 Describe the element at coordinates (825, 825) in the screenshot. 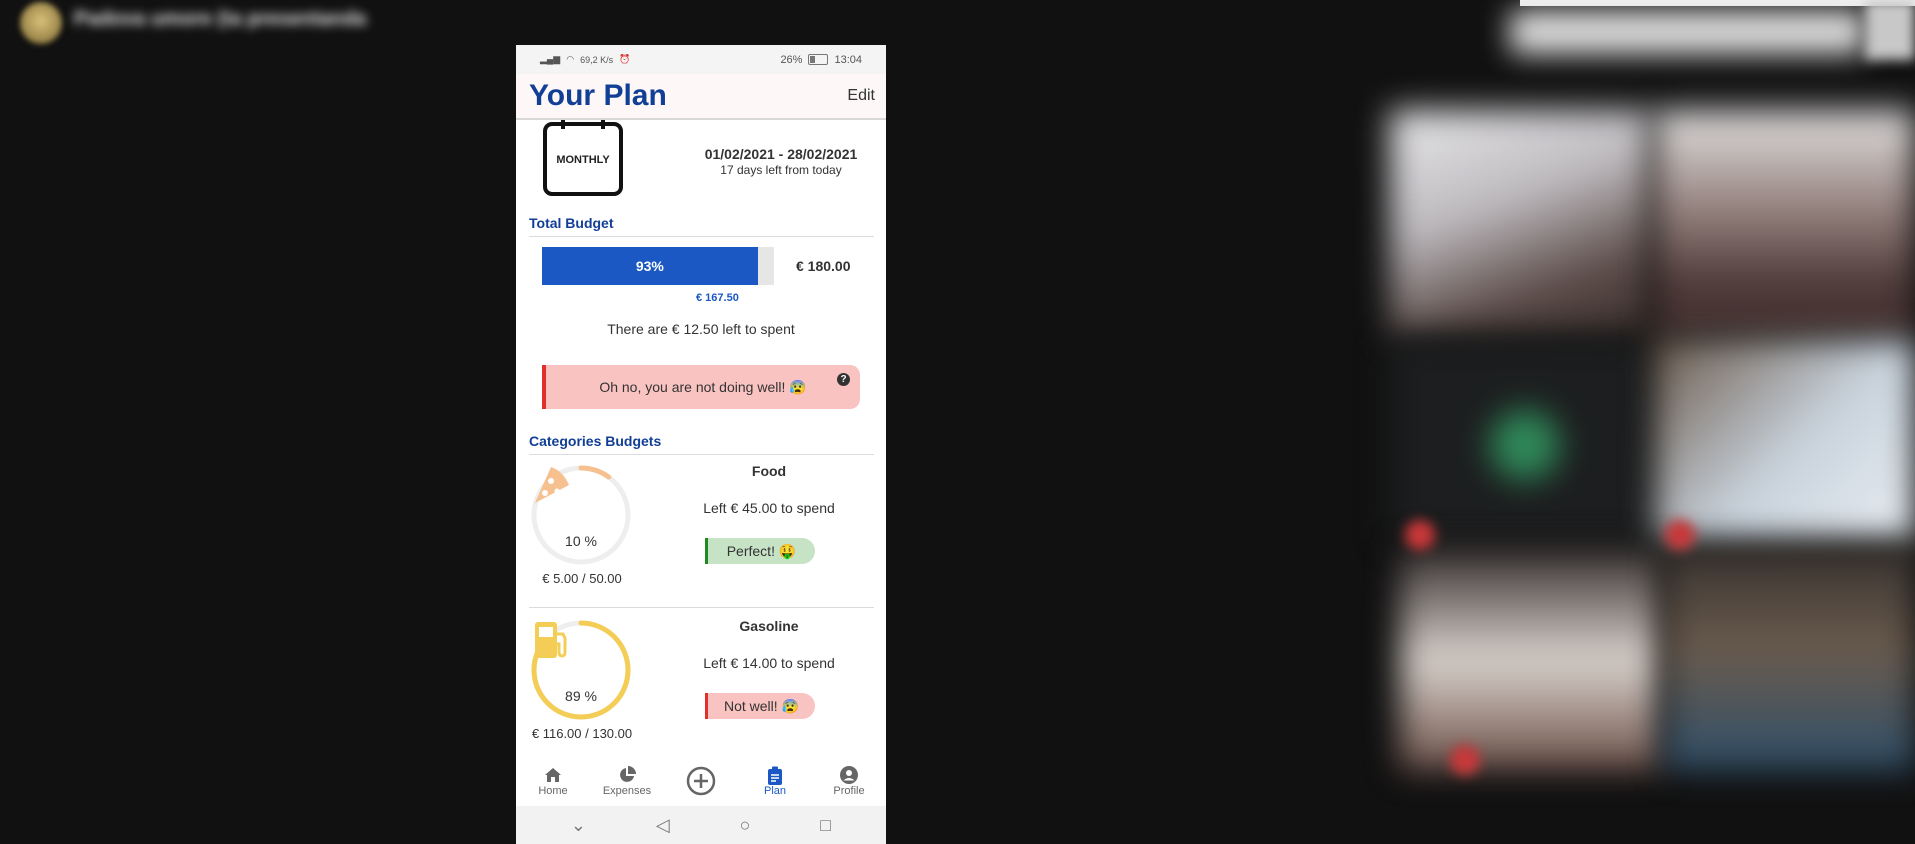

I see `recents-icon: □` at that location.